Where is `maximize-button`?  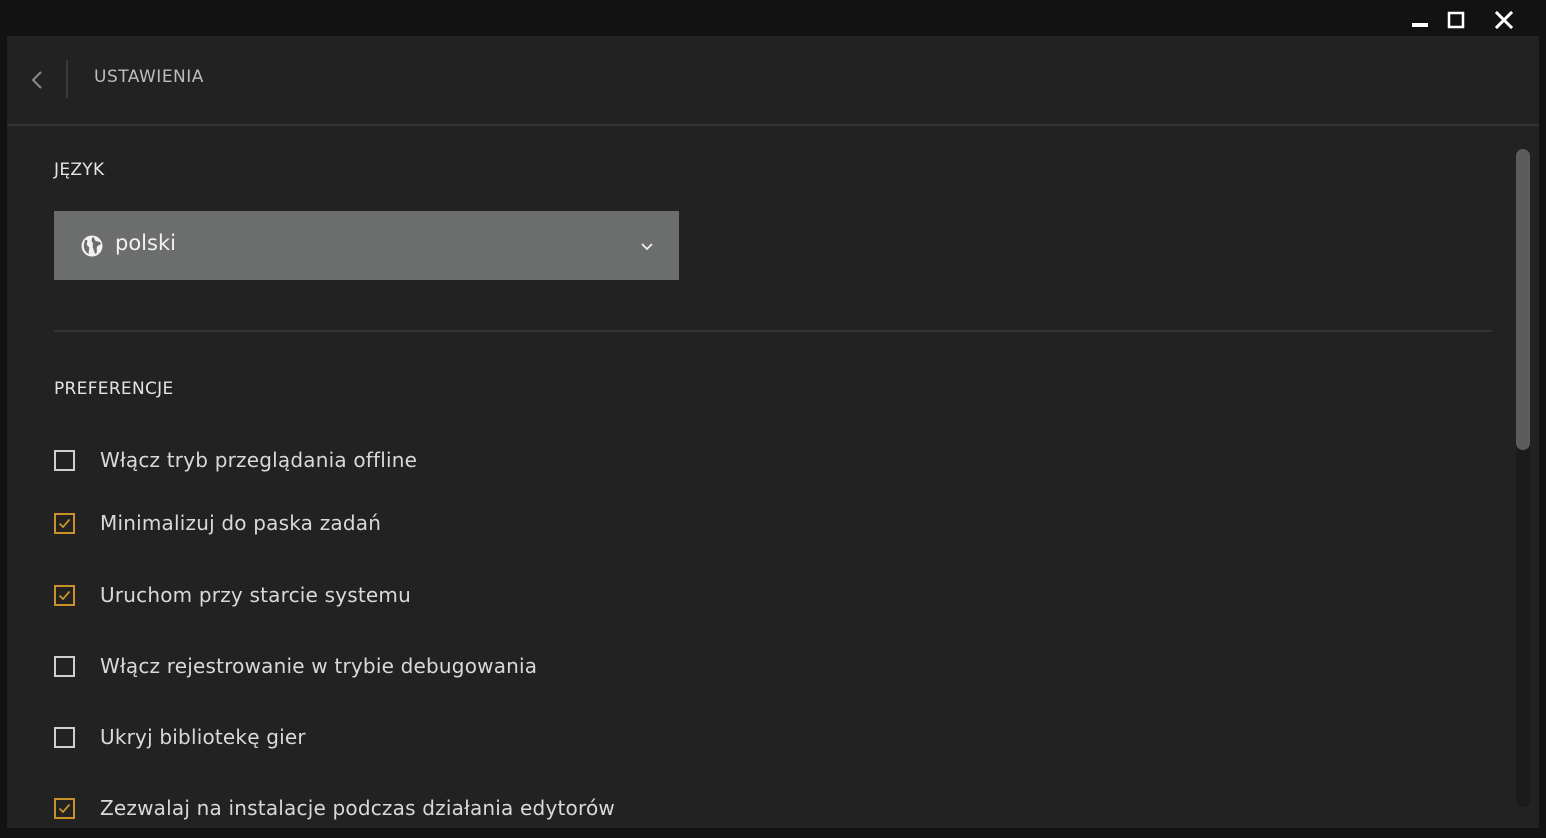
maximize-button is located at coordinates (1456, 20).